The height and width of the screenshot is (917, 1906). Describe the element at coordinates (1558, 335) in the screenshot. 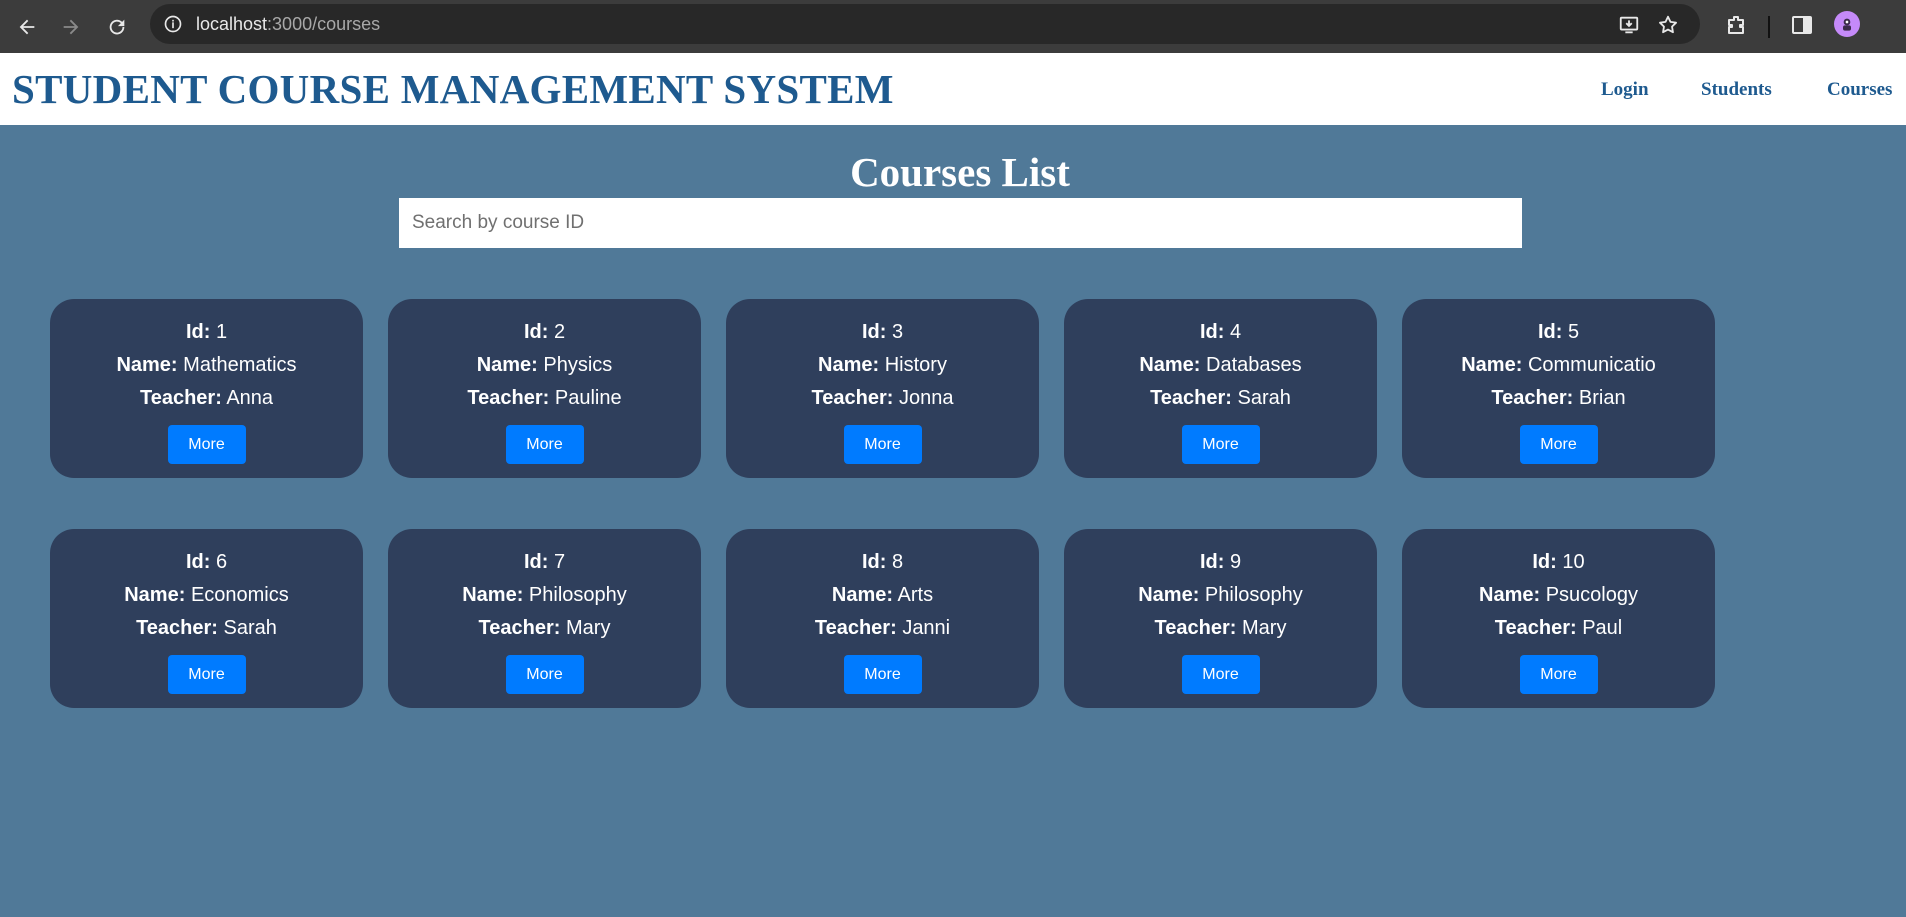

I see `course-id: Id: 5` at that location.